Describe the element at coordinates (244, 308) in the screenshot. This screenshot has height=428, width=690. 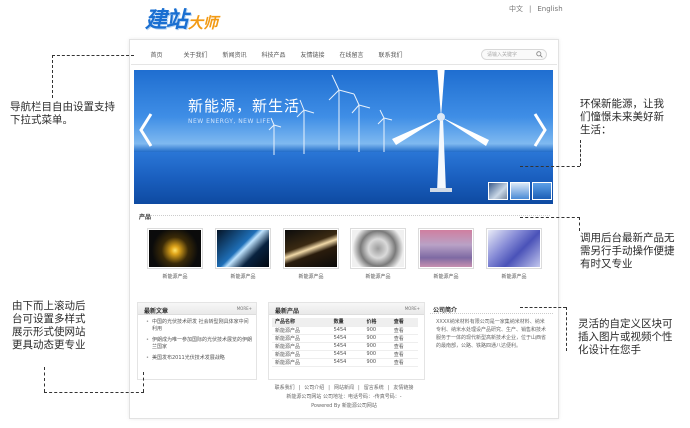
I see `news-more-link: MORE+` at that location.